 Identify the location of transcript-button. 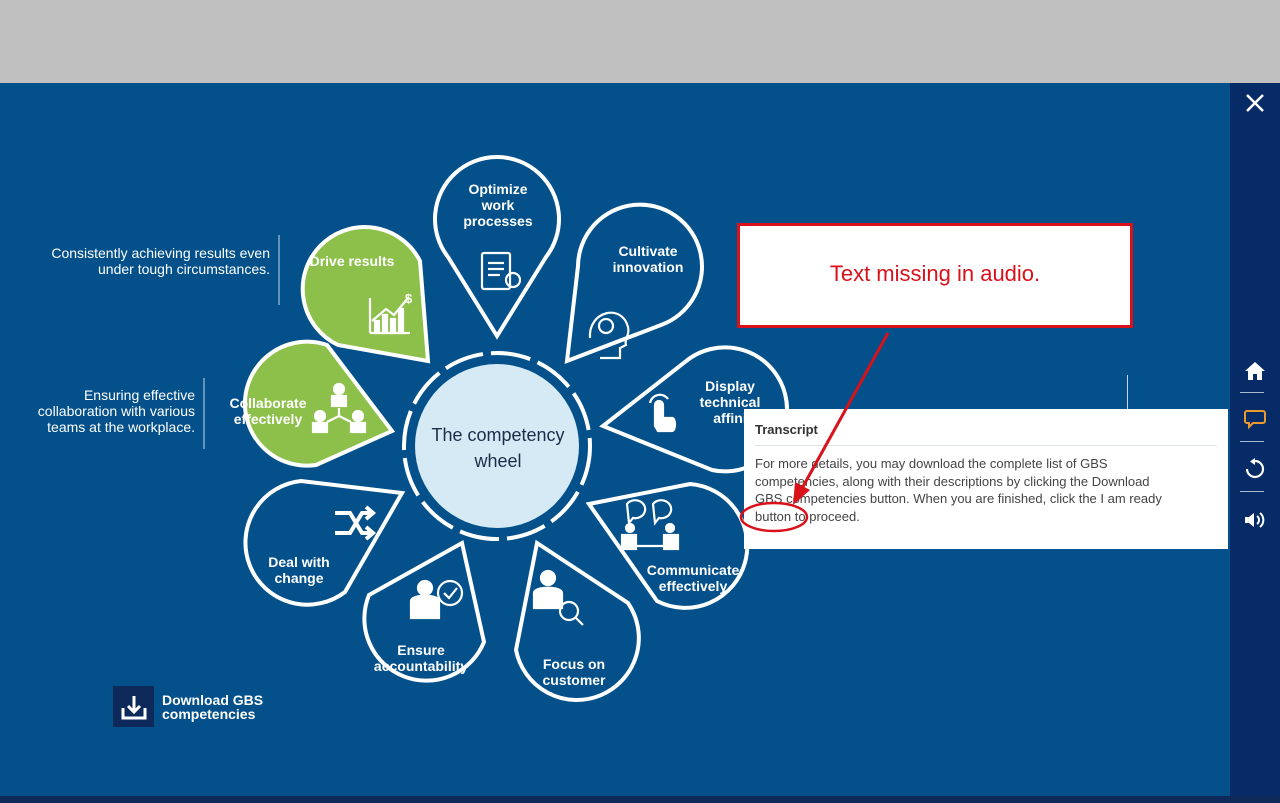
(1255, 419).